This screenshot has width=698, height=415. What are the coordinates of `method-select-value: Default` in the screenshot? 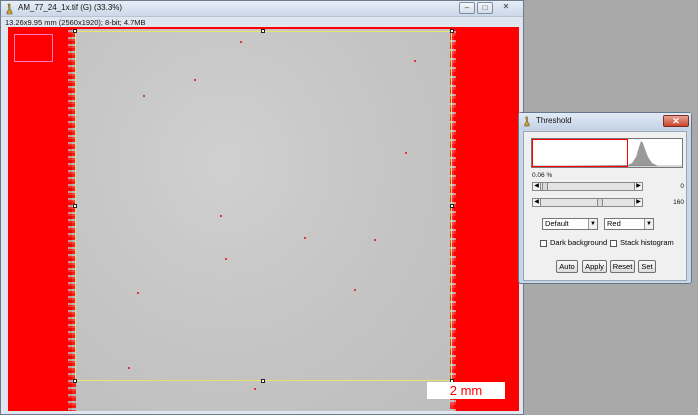 It's located at (557, 223).